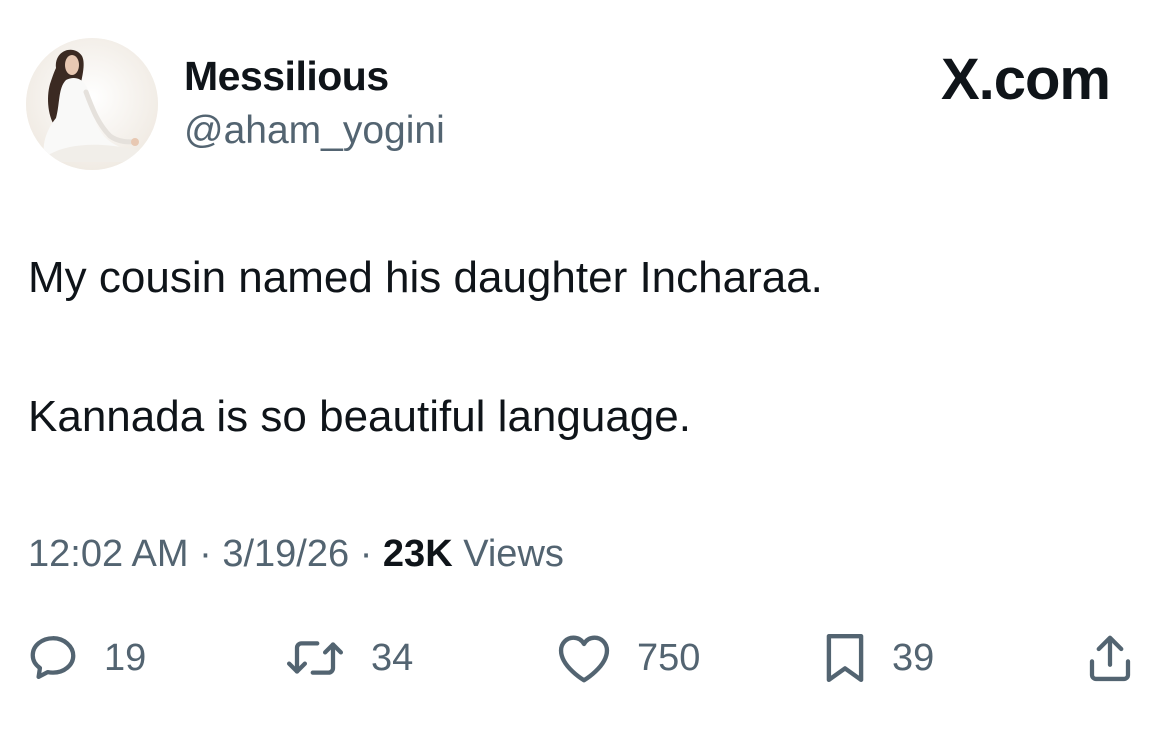  I want to click on site-watermark: X.com, so click(1025, 79).